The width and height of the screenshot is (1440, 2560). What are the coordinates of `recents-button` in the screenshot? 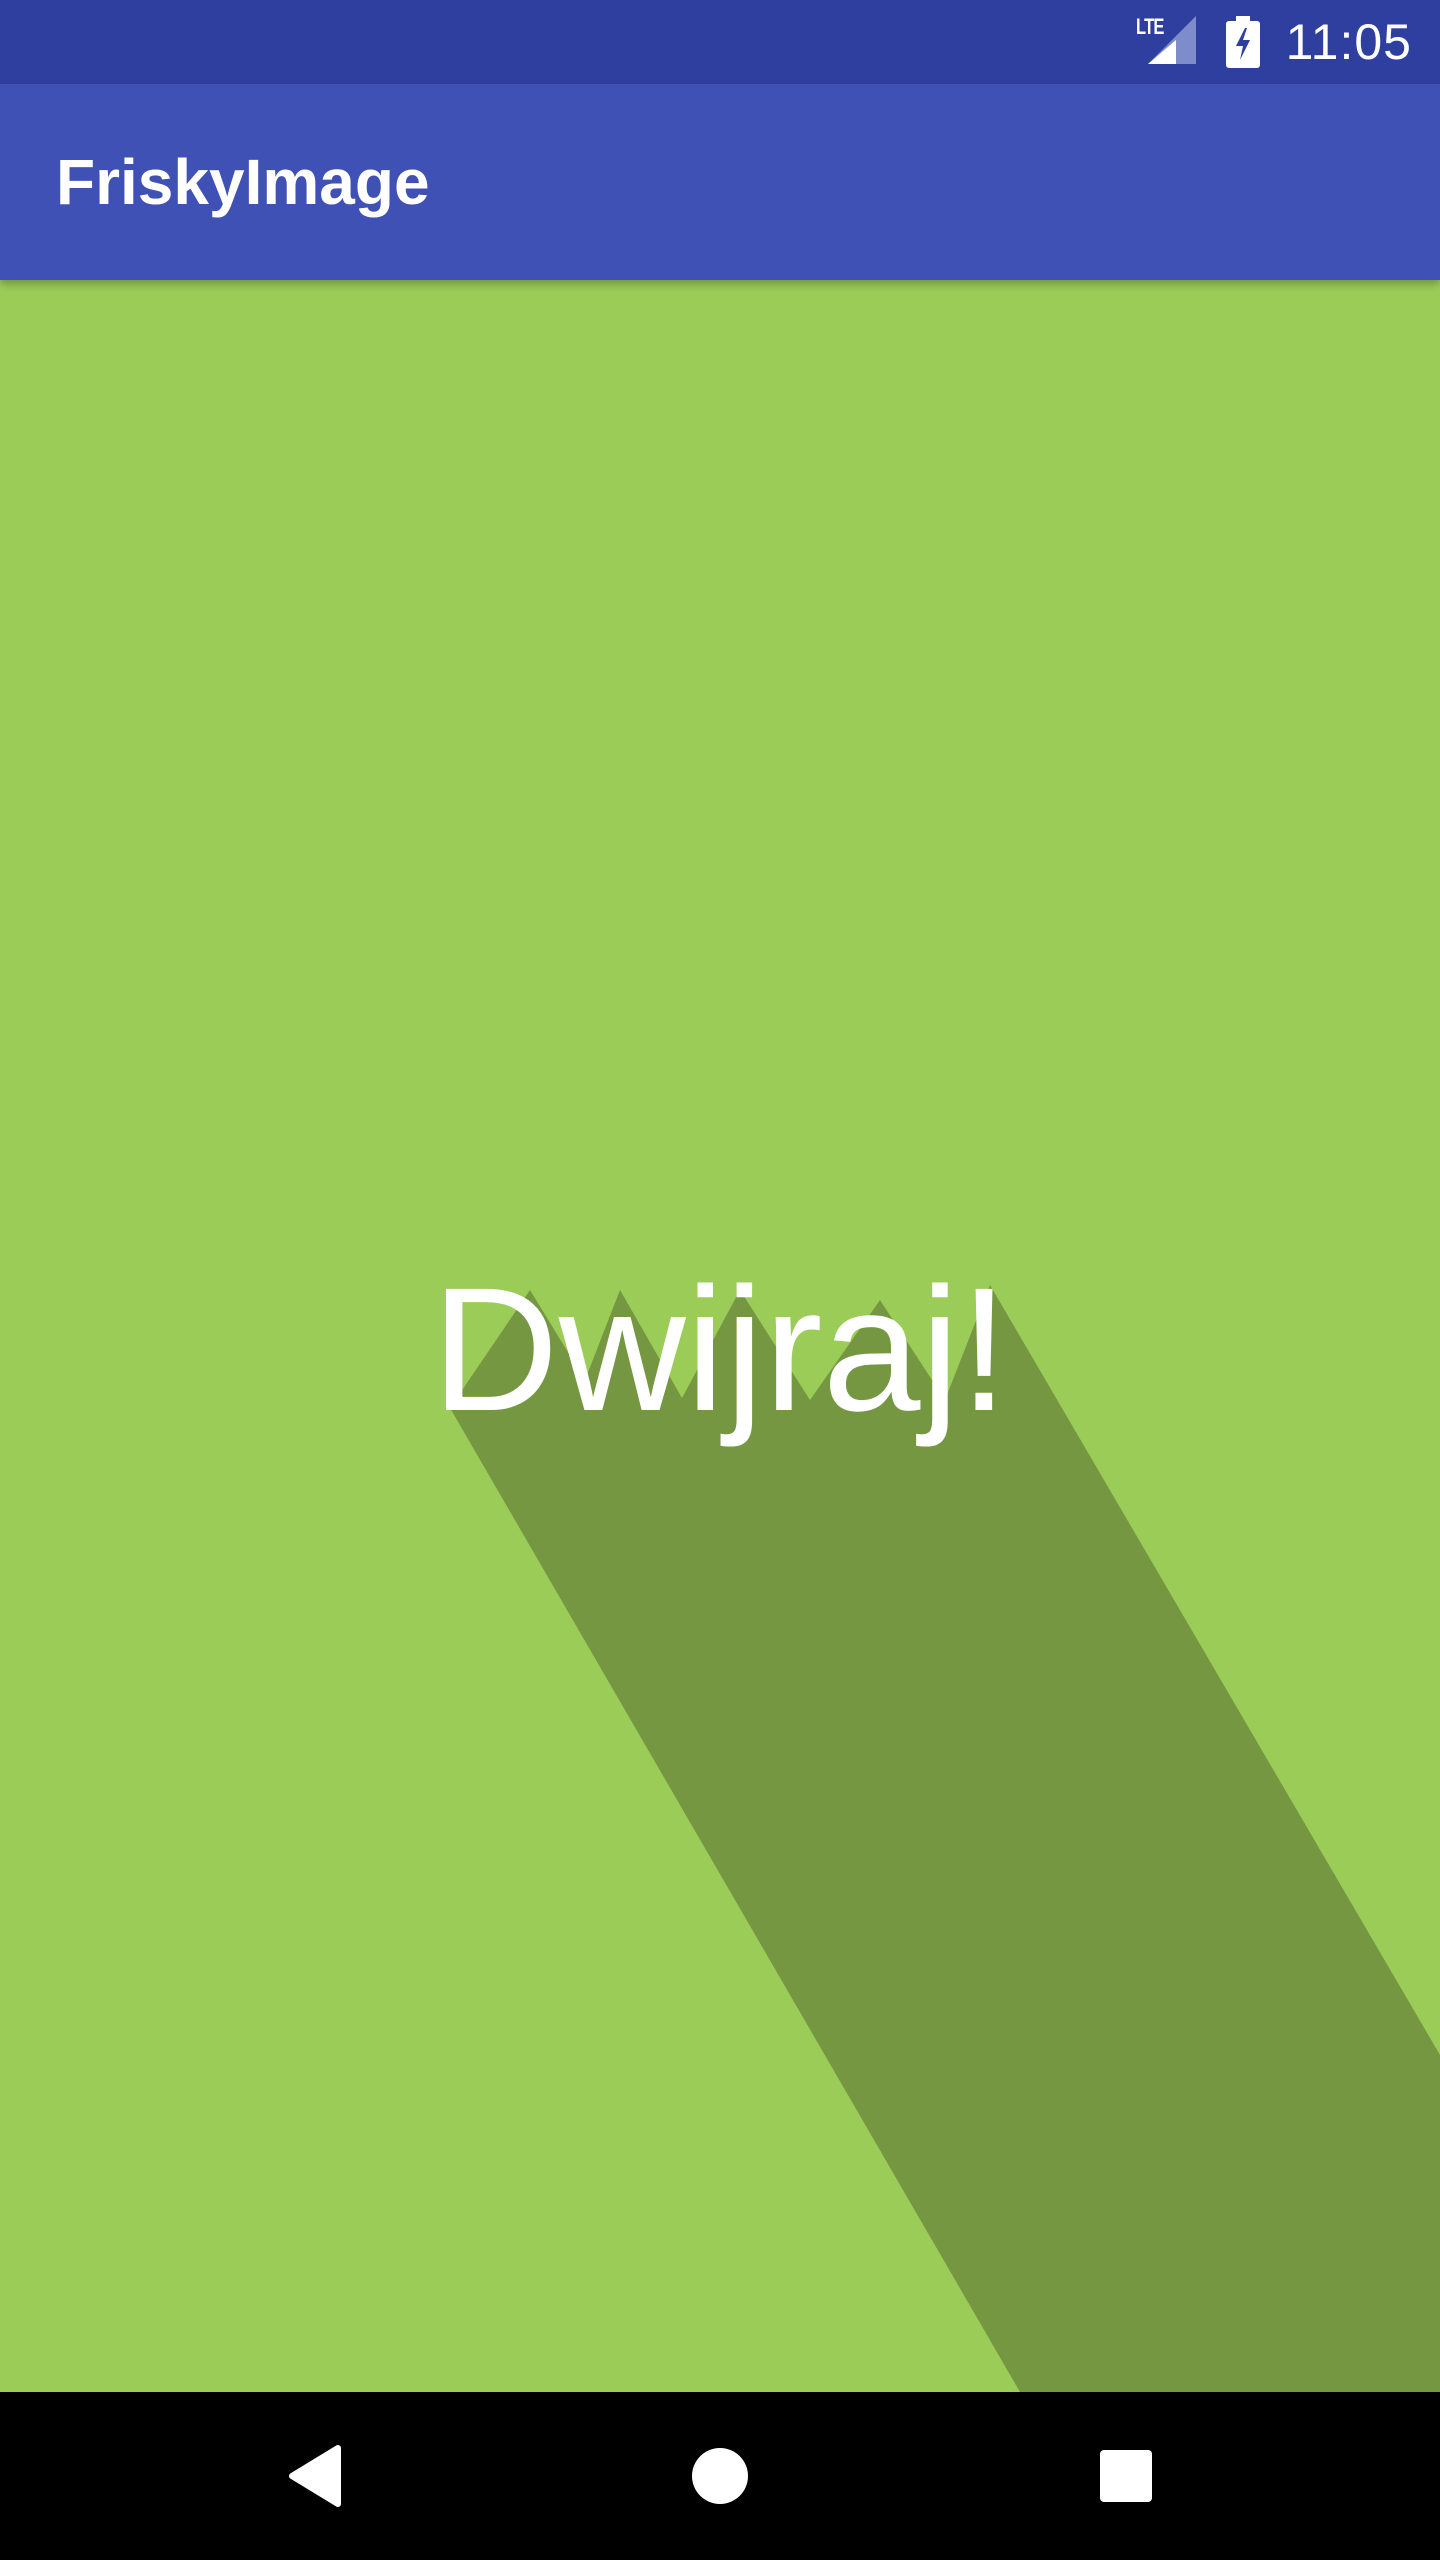 It's located at (1126, 2476).